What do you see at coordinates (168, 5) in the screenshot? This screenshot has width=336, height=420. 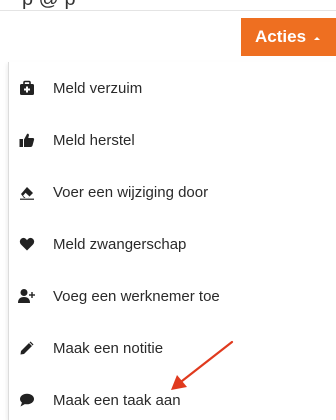 I see `top-strip: p @ p` at bounding box center [168, 5].